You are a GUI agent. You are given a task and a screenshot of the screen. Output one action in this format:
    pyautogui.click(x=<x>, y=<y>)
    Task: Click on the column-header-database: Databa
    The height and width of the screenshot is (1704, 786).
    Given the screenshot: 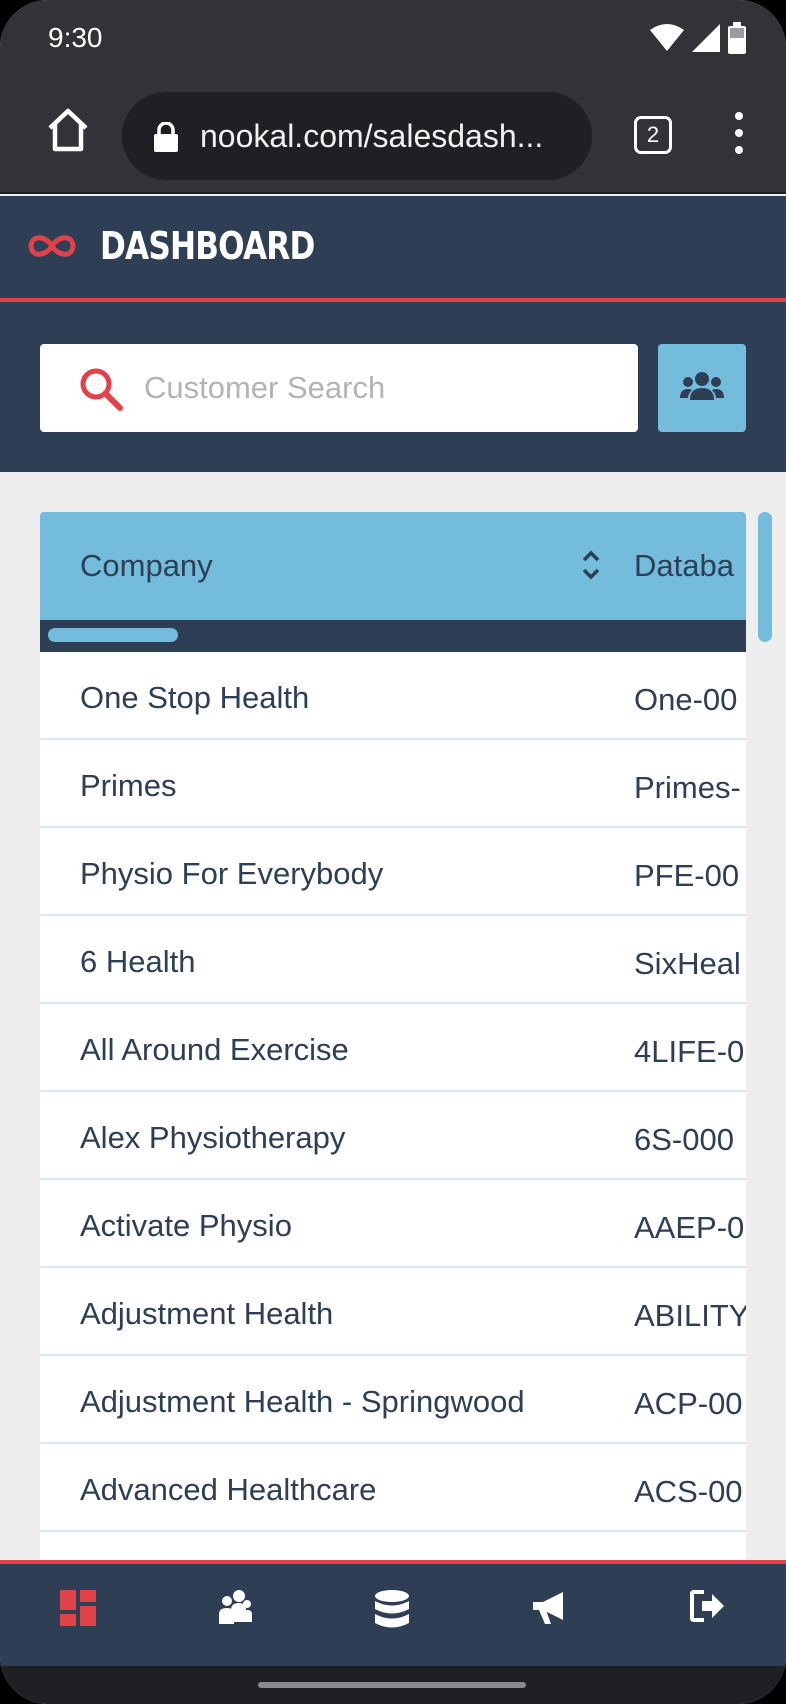 What is the action you would take?
    pyautogui.click(x=684, y=566)
    